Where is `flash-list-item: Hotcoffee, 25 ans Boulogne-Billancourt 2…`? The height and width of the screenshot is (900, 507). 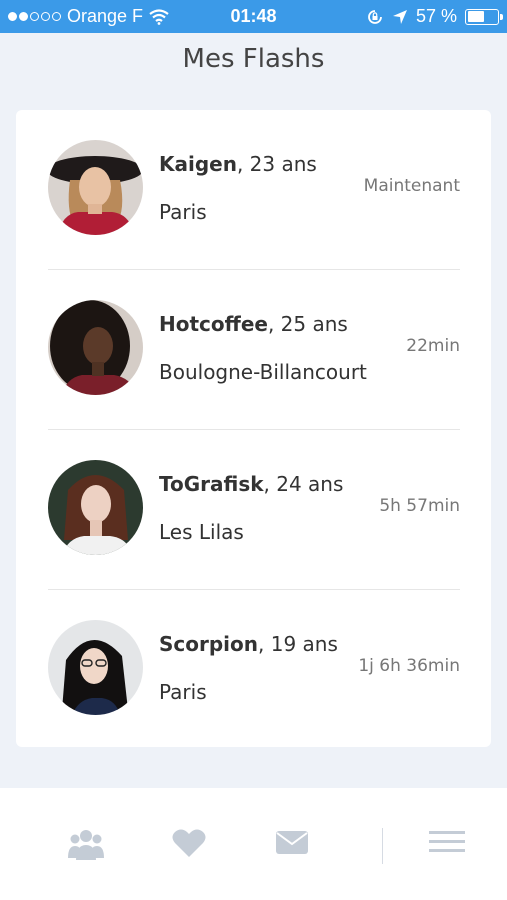 flash-list-item: Hotcoffee, 25 ans Boulogne-Billancourt 2… is located at coordinates (254, 350).